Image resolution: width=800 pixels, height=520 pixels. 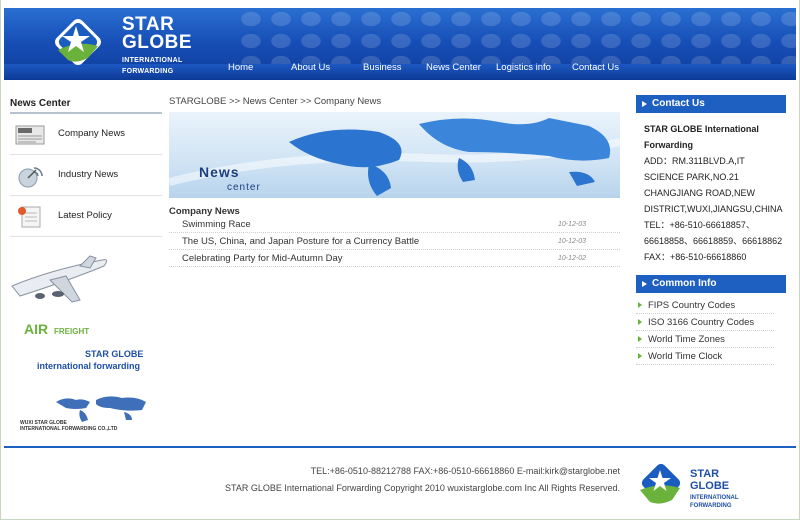 What do you see at coordinates (704, 474) in the screenshot?
I see `footer-logo-star: STAR` at bounding box center [704, 474].